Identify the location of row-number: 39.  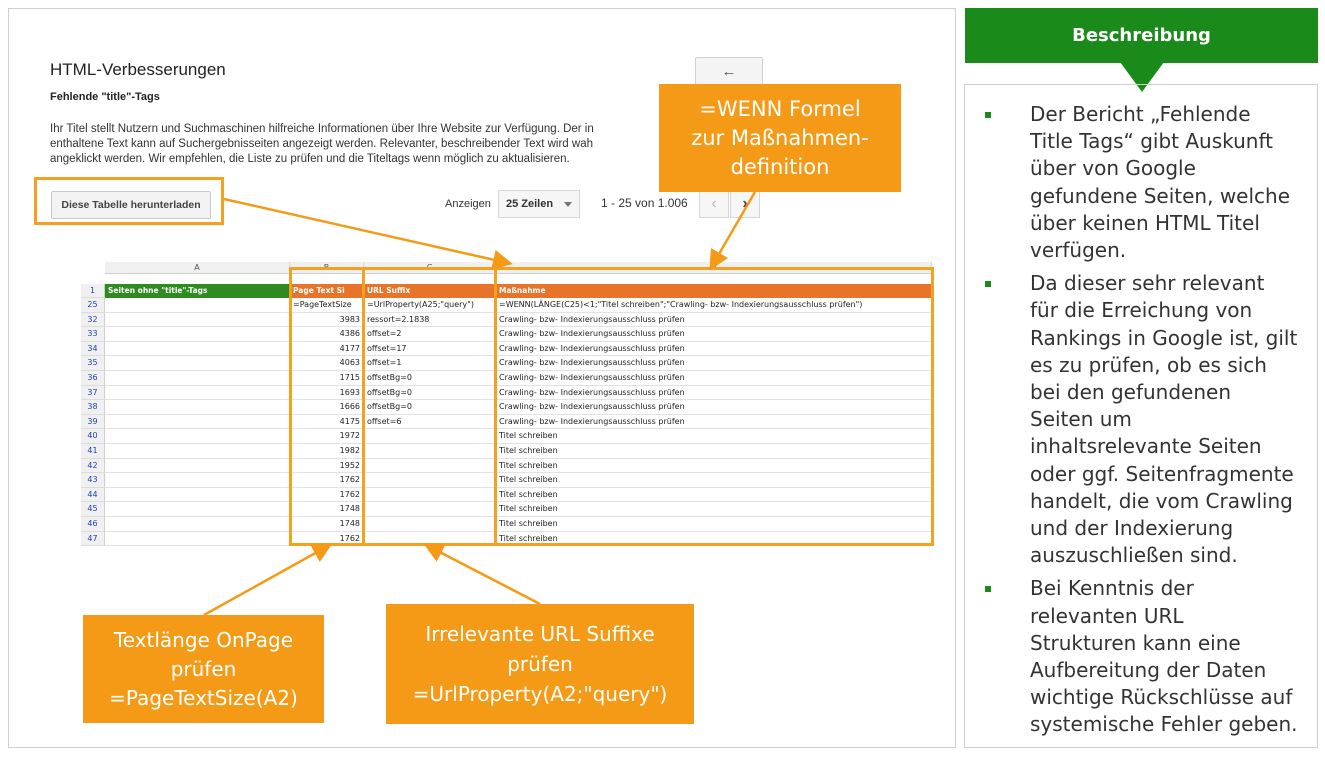
(93, 422).